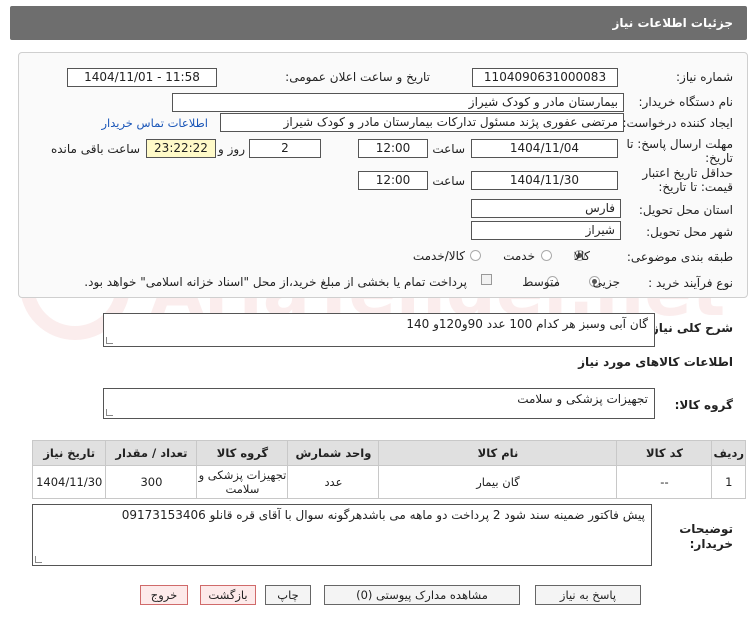 The image size is (755, 622). I want to click on announce-date-field: 1404/11/01 - 11:58, so click(142, 77).